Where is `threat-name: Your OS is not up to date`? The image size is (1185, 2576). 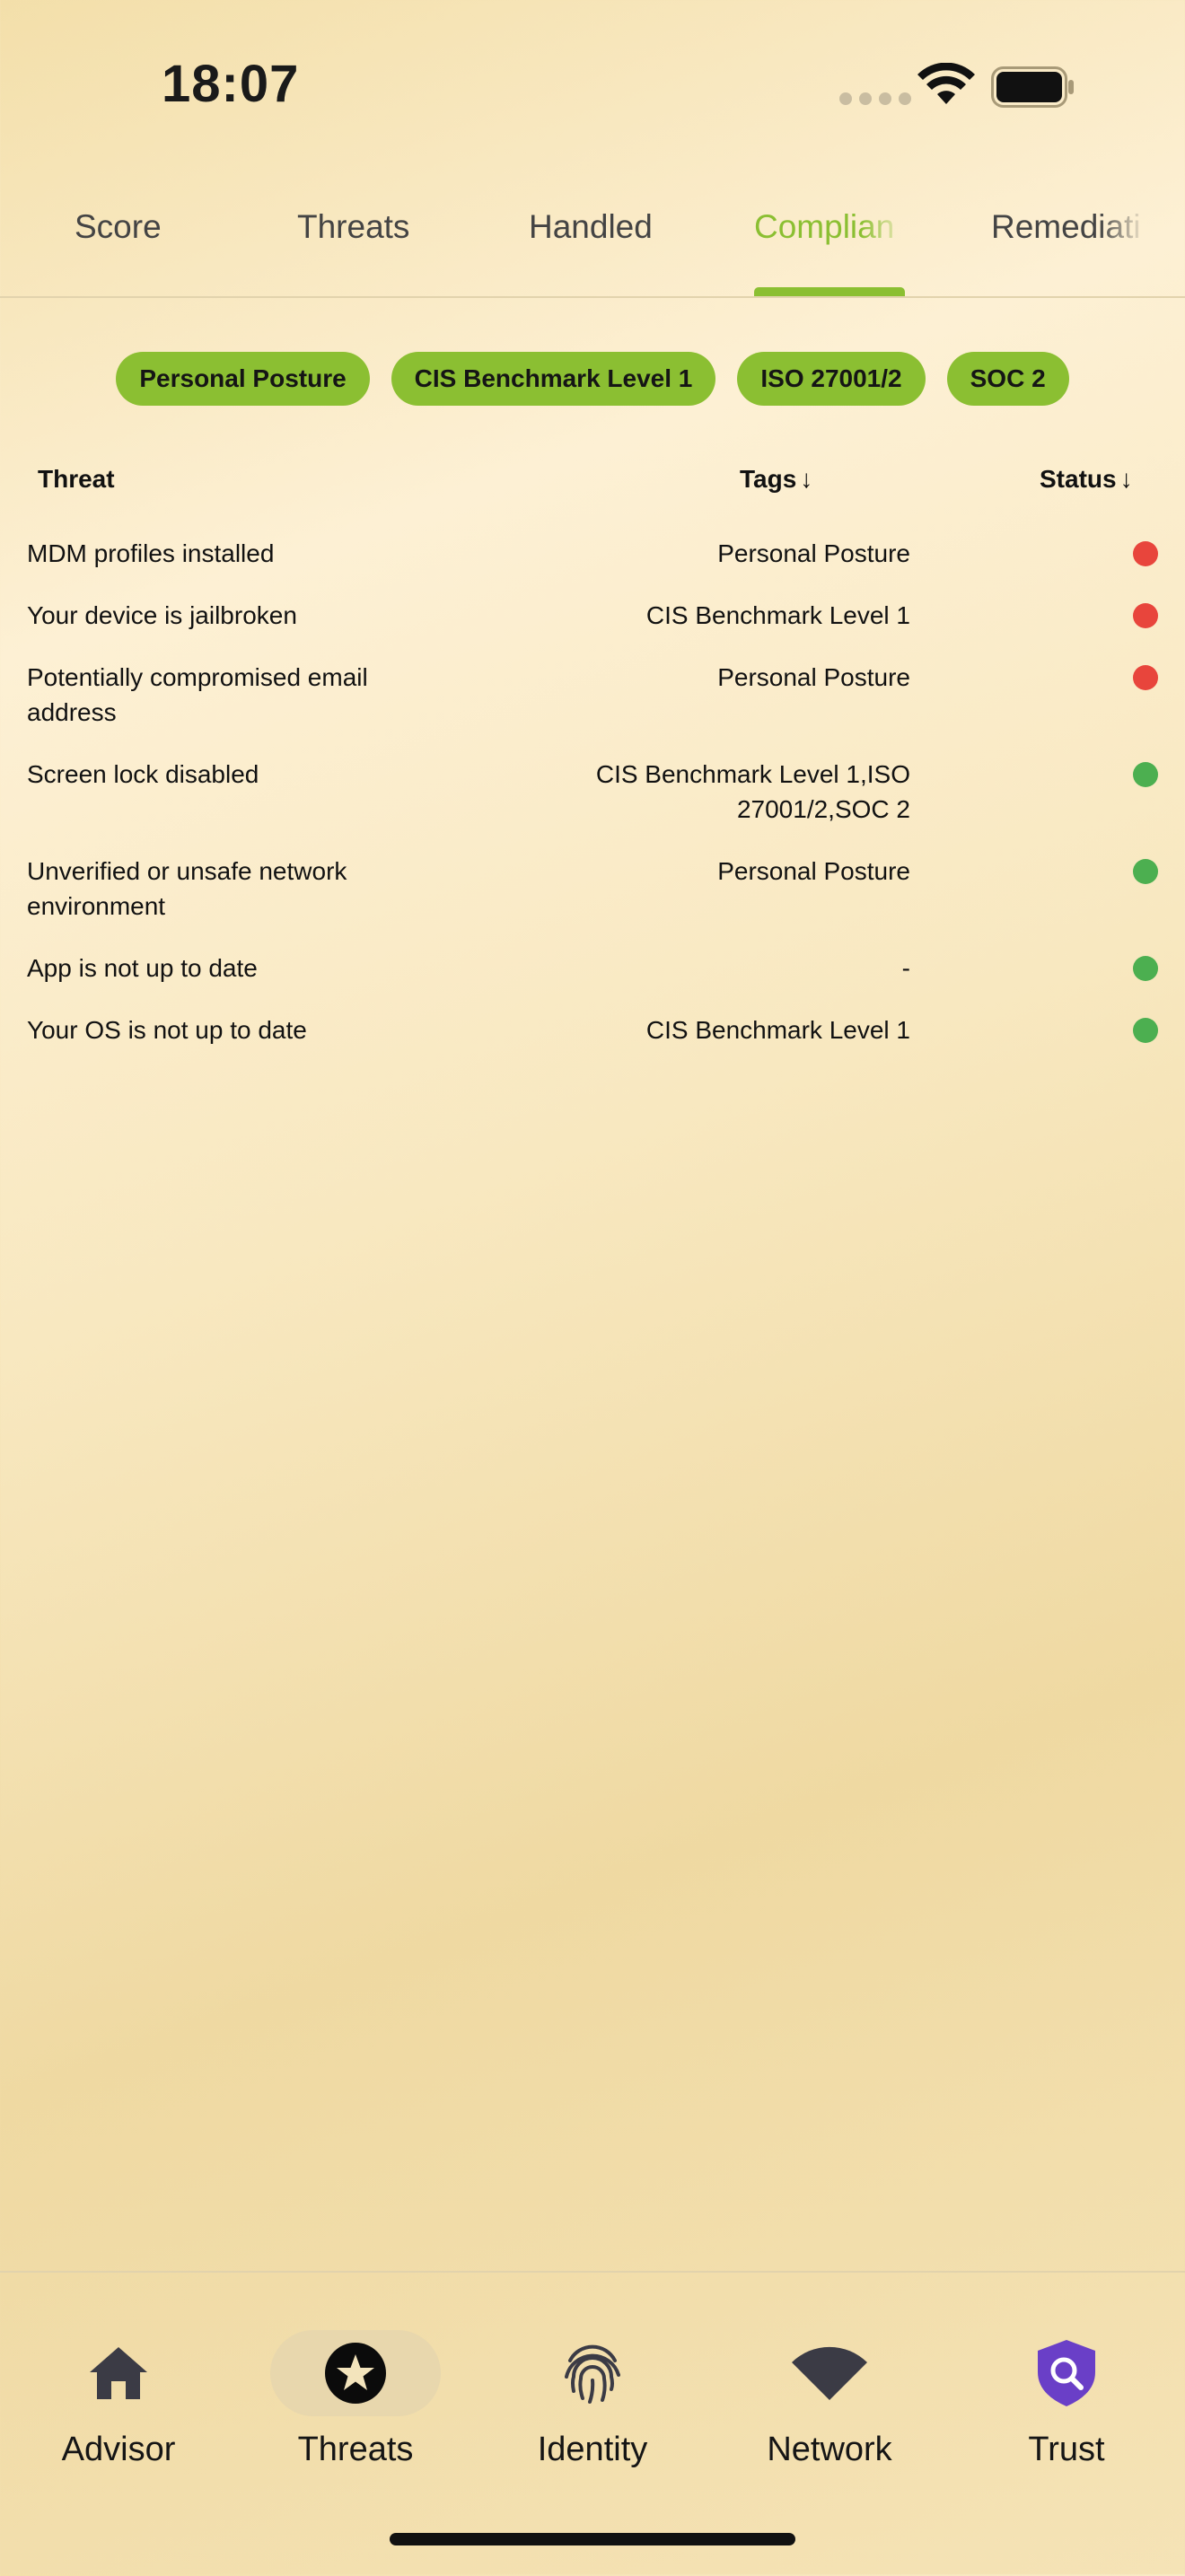
threat-name: Your OS is not up to date is located at coordinates (167, 1030).